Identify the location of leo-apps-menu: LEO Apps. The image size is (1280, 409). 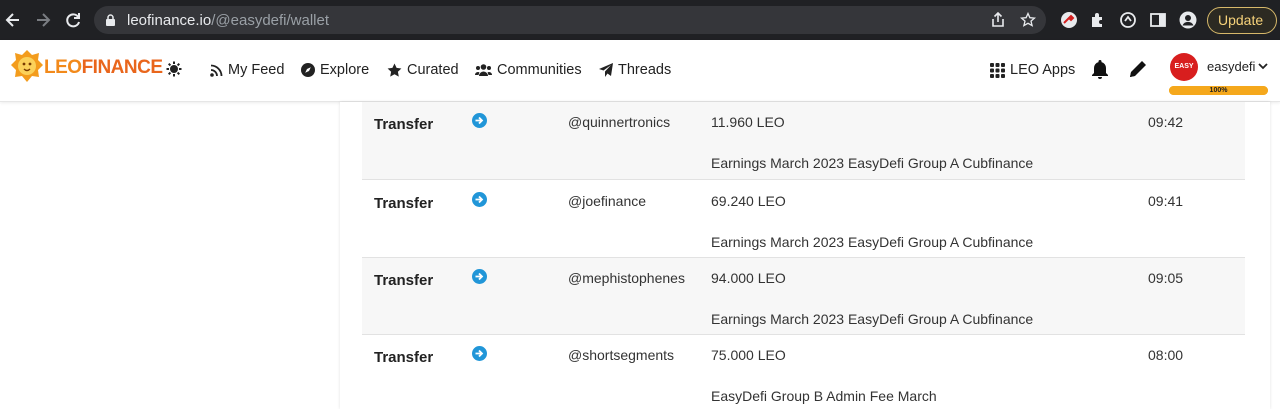
(1032, 70).